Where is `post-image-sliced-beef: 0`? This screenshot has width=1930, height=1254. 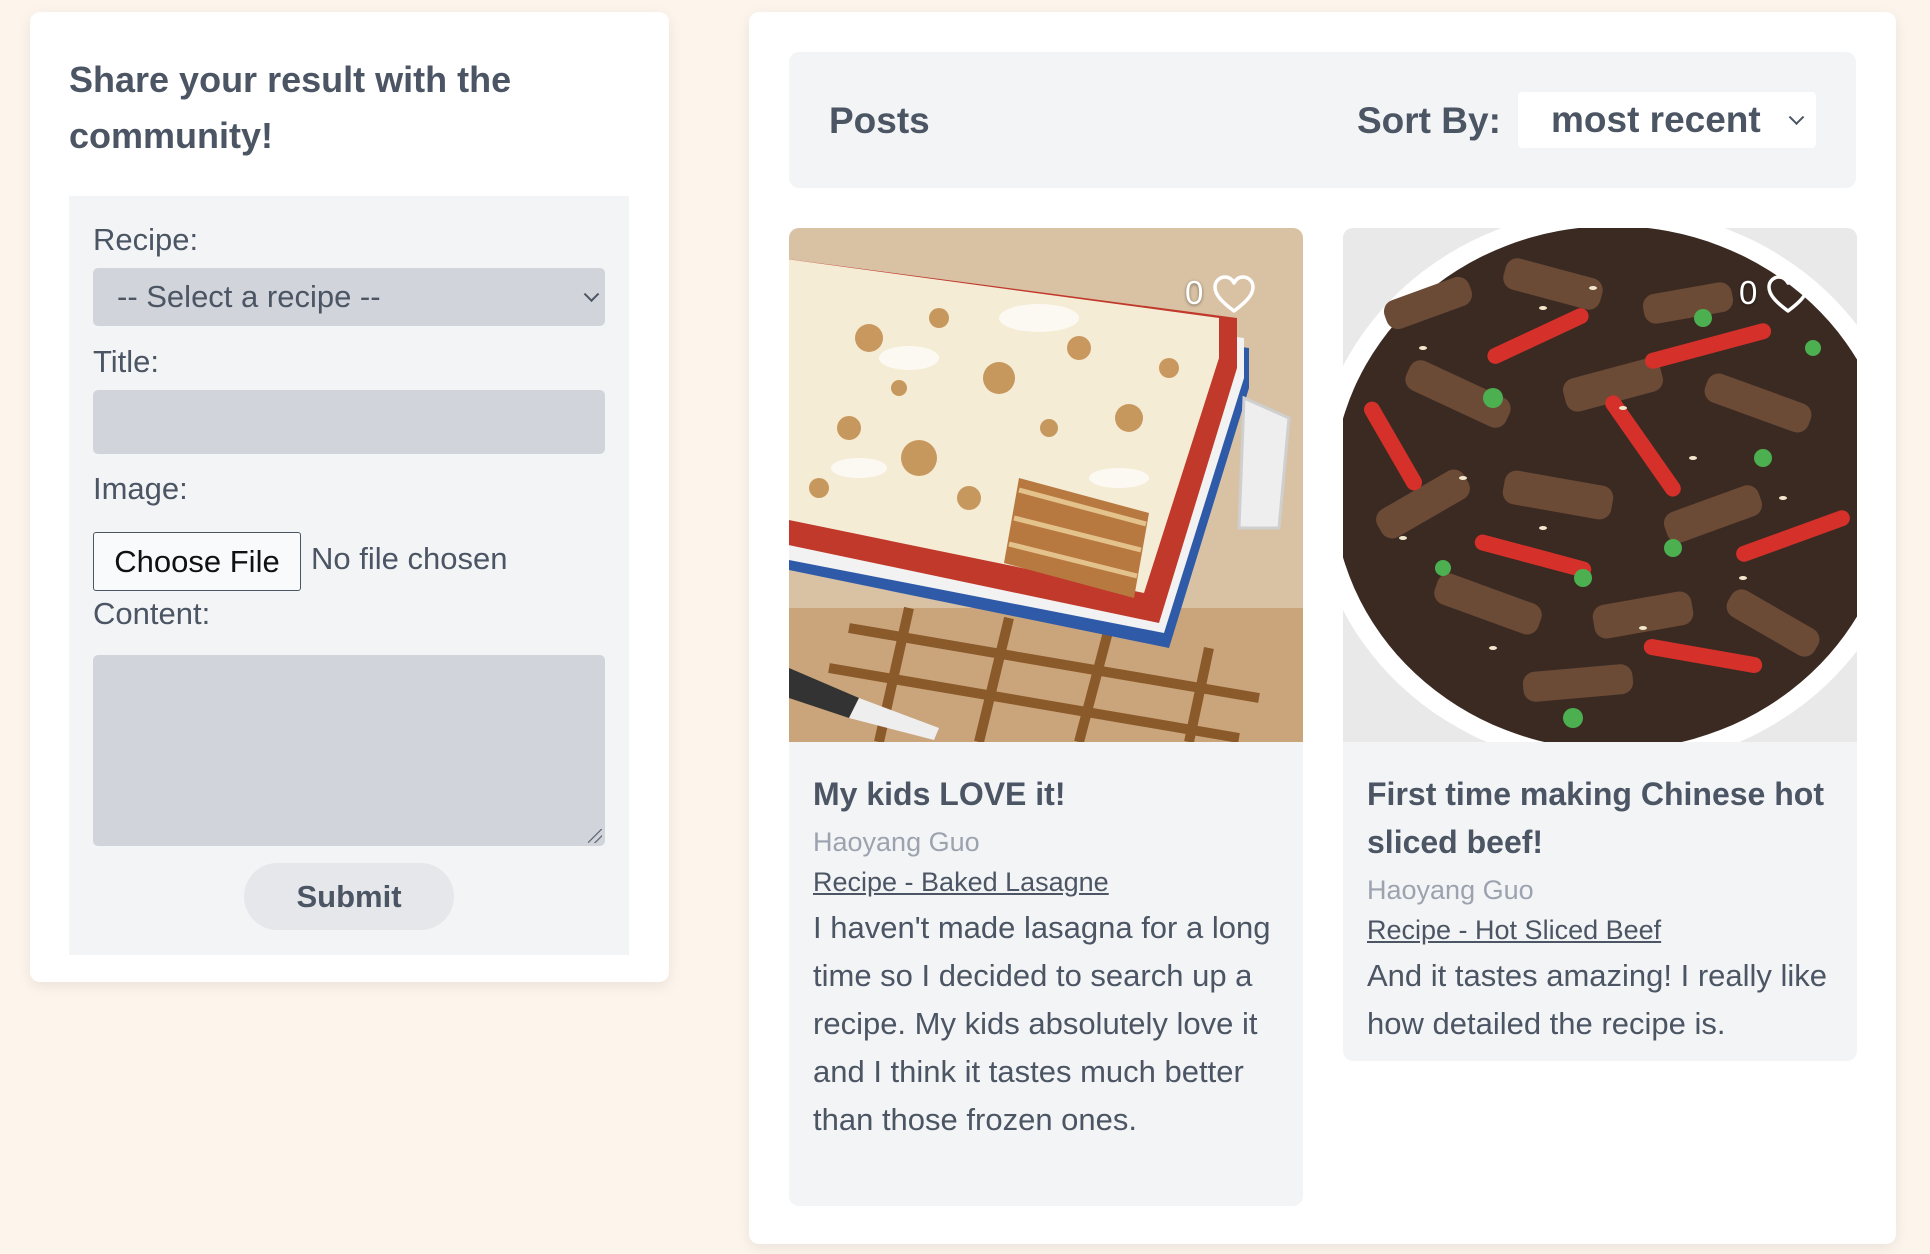
post-image-sliced-beef: 0 is located at coordinates (1600, 485).